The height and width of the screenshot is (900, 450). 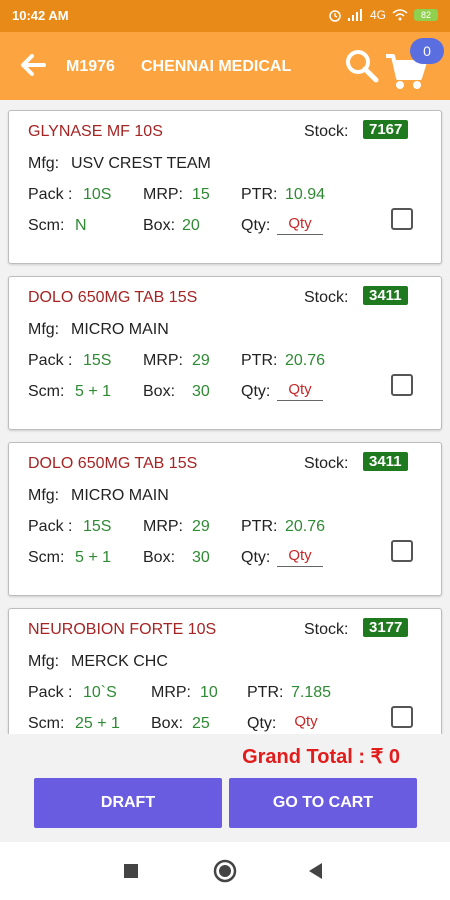 I want to click on back-nav-icon, so click(x=315, y=871).